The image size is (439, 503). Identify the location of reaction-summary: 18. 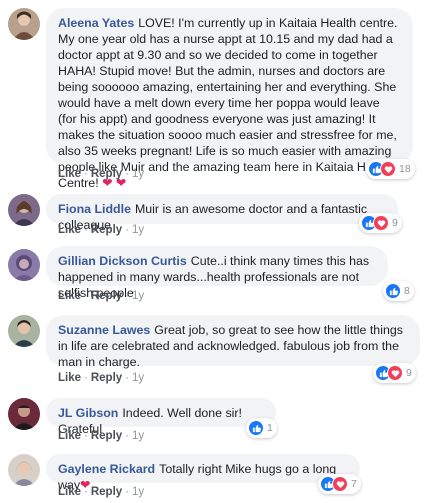
(390, 169).